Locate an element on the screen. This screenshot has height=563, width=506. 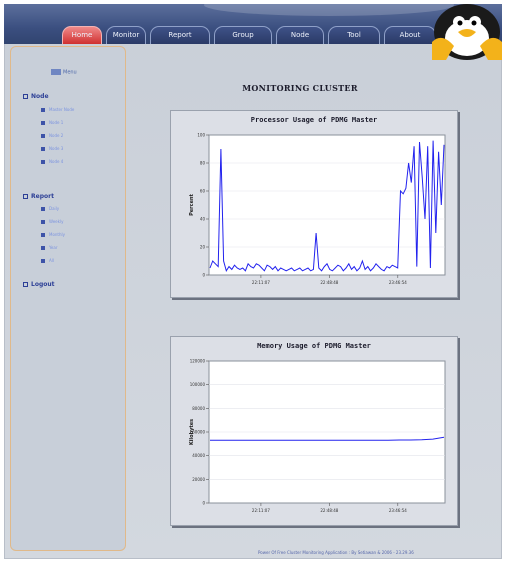
tab-tool: Tool is located at coordinates (354, 35).